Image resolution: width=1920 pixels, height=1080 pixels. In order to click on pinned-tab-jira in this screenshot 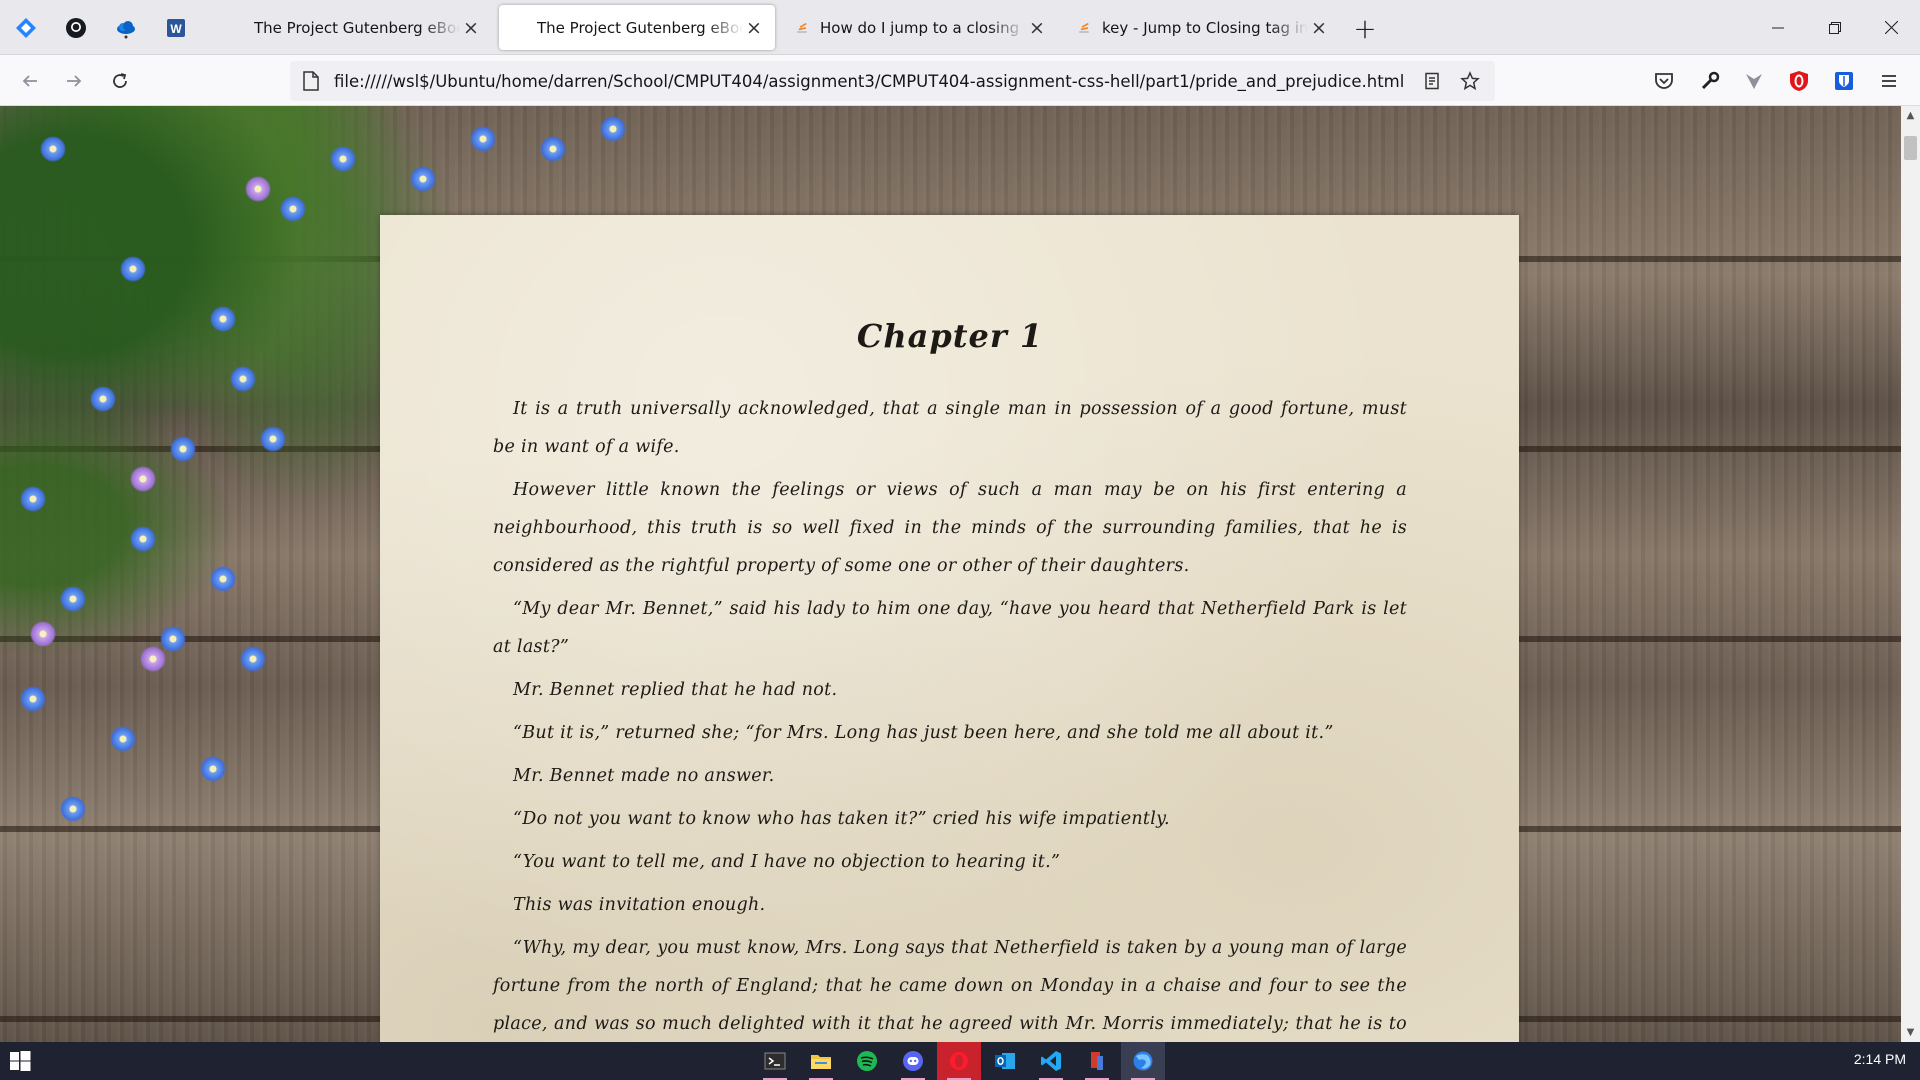, I will do `click(26, 27)`.